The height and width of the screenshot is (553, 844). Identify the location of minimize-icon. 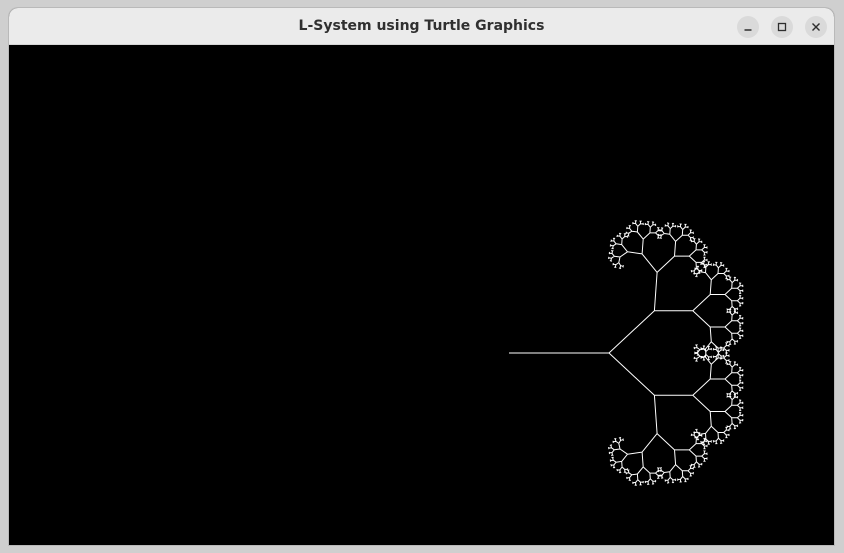
(748, 30).